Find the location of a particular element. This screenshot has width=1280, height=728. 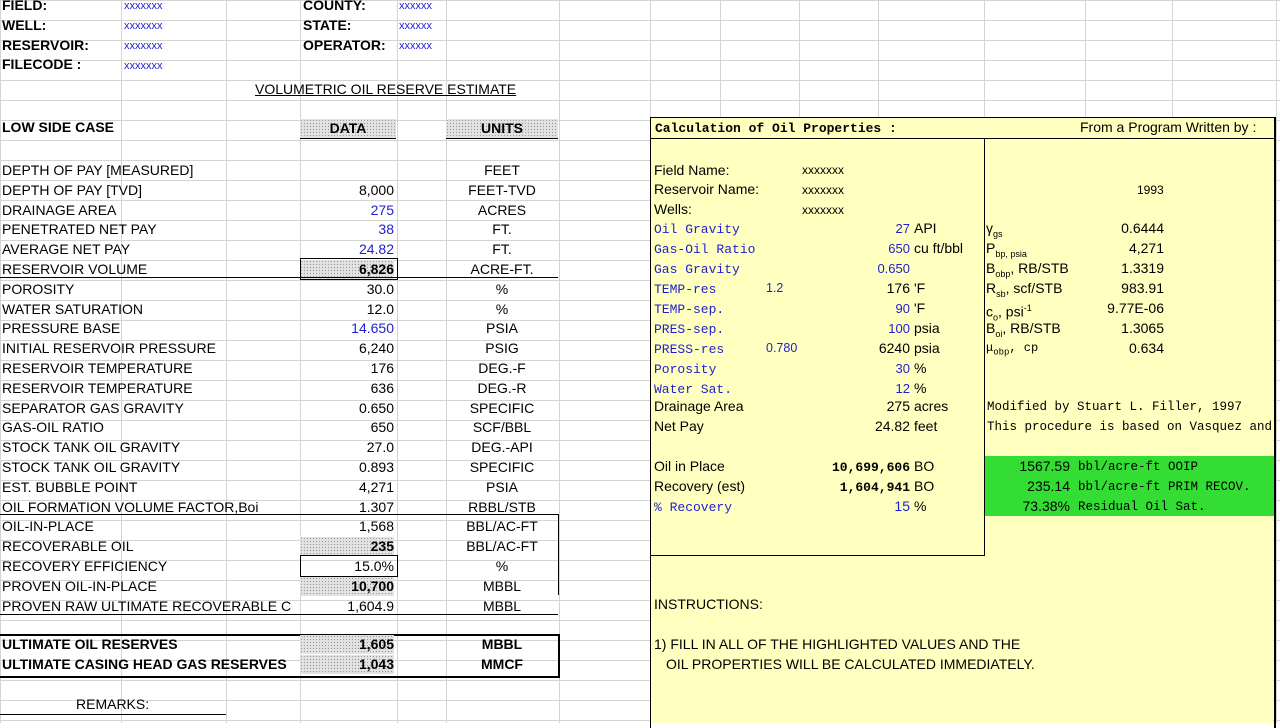

row-value: 8,000 is located at coordinates (376, 189).